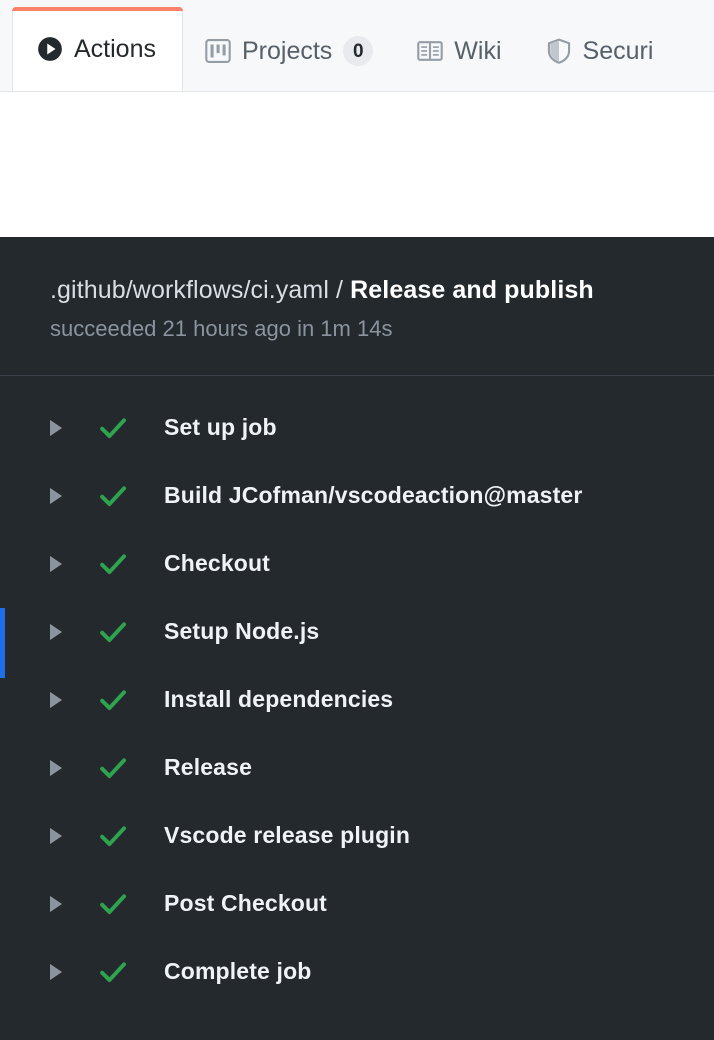  I want to click on step-row: Install dependencies, so click(357, 700).